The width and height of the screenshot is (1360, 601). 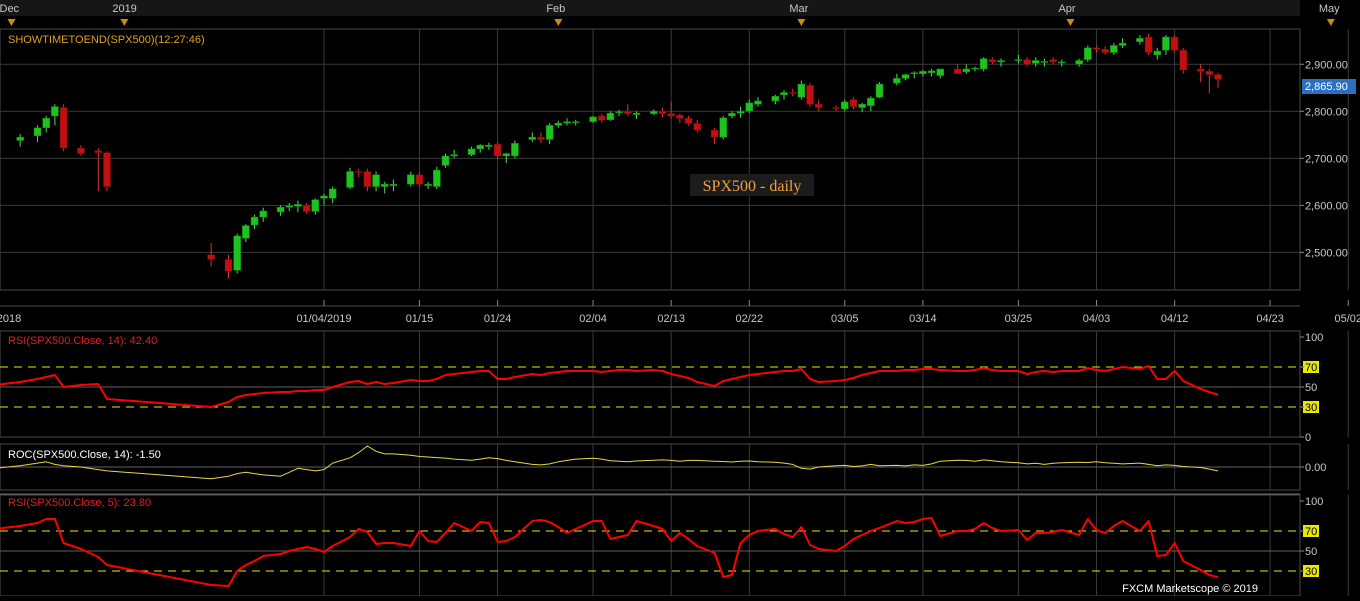 What do you see at coordinates (1314, 502) in the screenshot?
I see `indicator-tick-label: 100` at bounding box center [1314, 502].